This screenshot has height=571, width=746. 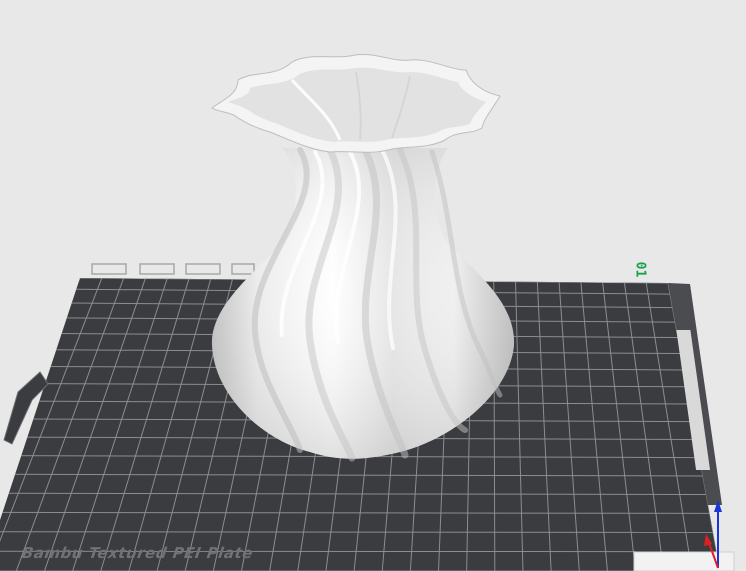 I want to click on plate-number-label: 01, so click(x=640, y=269).